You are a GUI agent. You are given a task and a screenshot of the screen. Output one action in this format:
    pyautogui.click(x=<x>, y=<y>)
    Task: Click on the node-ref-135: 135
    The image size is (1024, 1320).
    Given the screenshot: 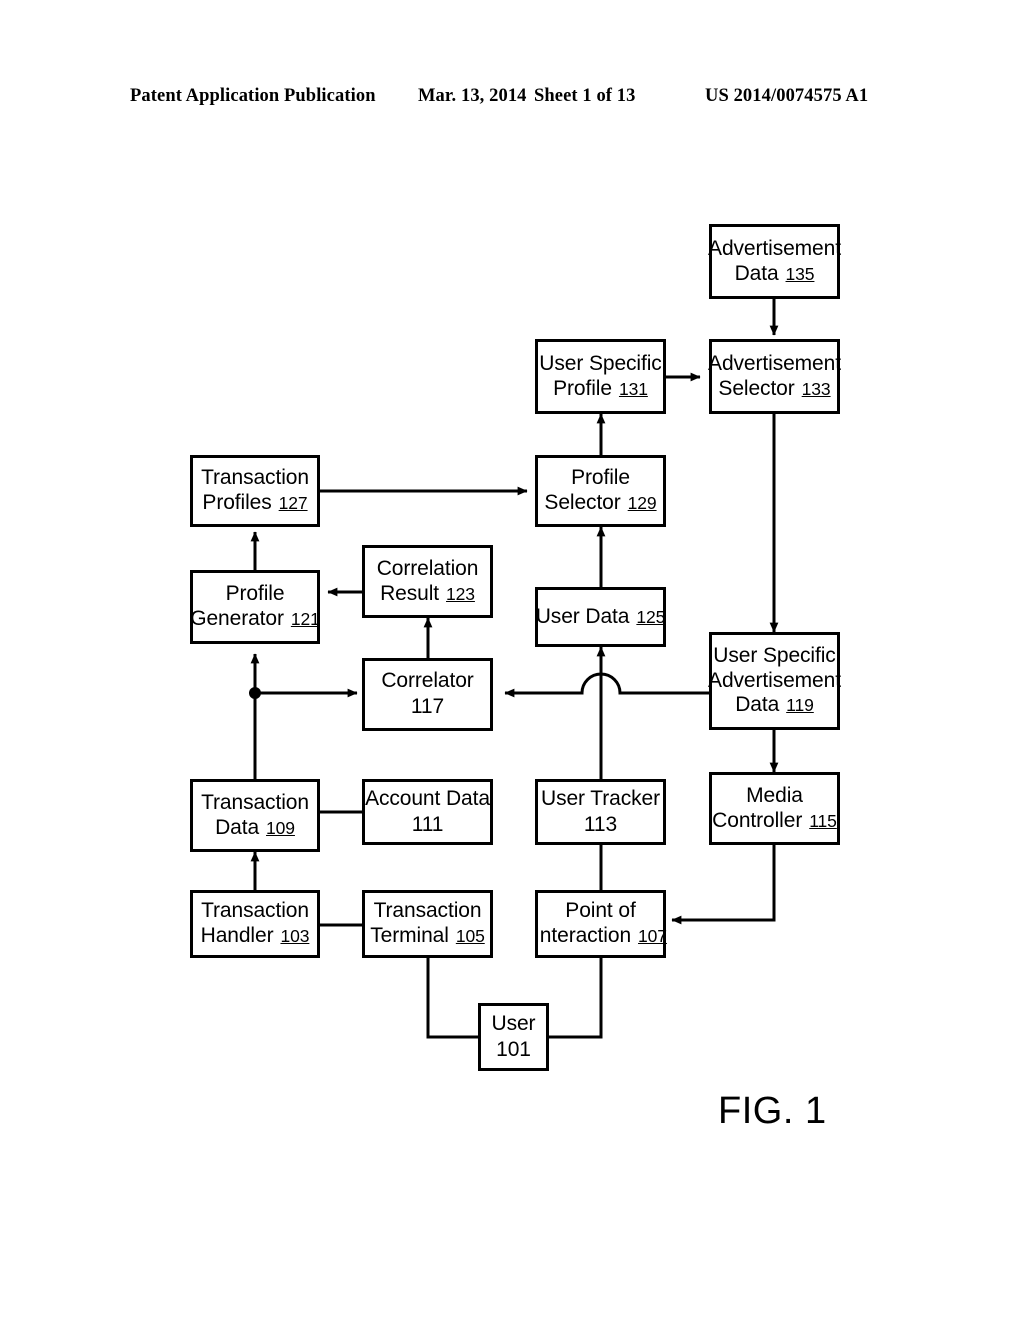 What is the action you would take?
    pyautogui.click(x=800, y=273)
    